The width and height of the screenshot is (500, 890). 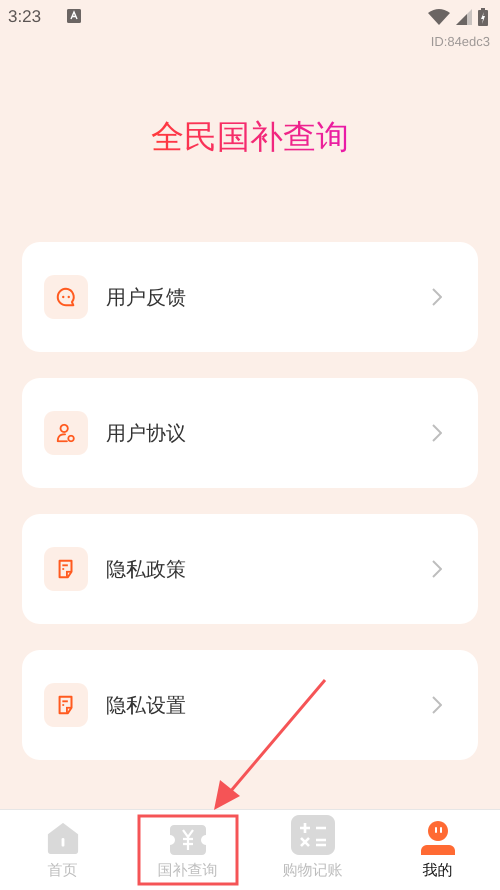 What do you see at coordinates (464, 17) in the screenshot?
I see `signal-icon` at bounding box center [464, 17].